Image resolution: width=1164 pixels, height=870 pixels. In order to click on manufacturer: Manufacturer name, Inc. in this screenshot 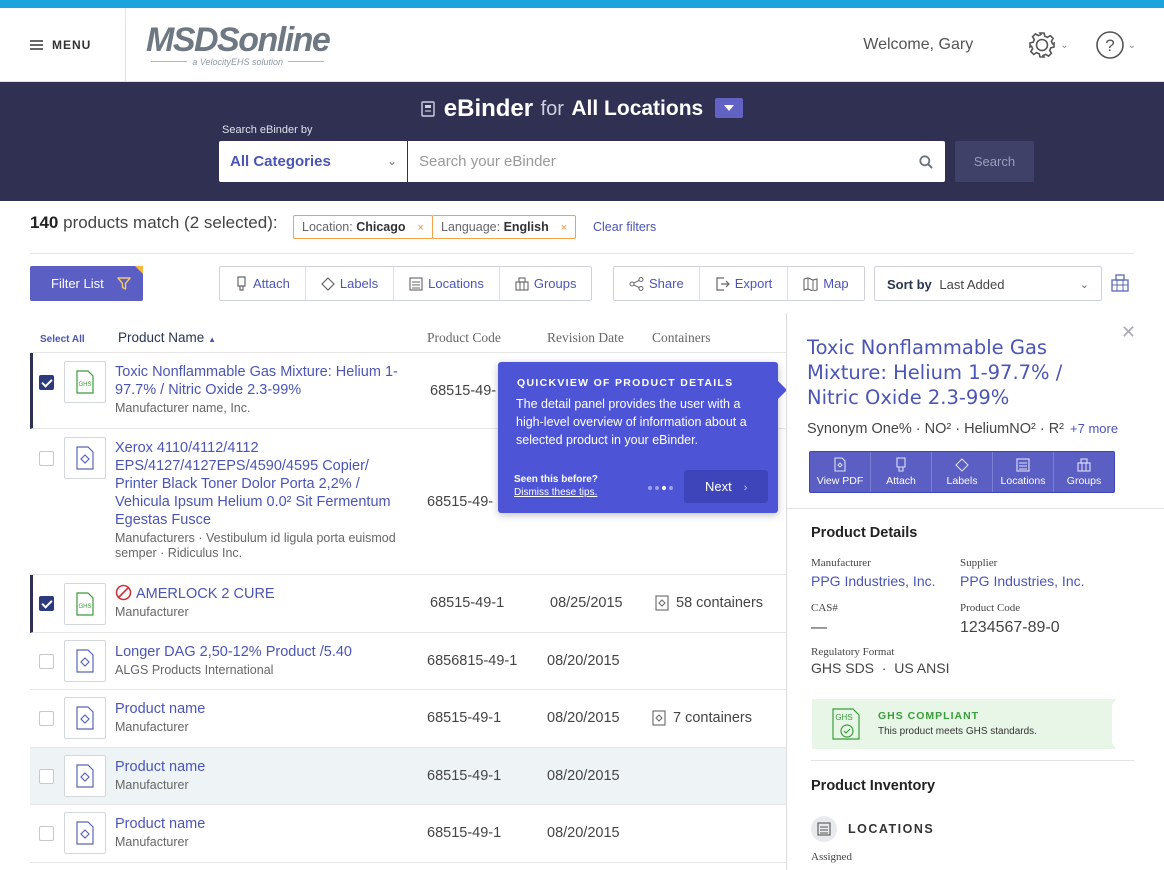, I will do `click(183, 408)`.